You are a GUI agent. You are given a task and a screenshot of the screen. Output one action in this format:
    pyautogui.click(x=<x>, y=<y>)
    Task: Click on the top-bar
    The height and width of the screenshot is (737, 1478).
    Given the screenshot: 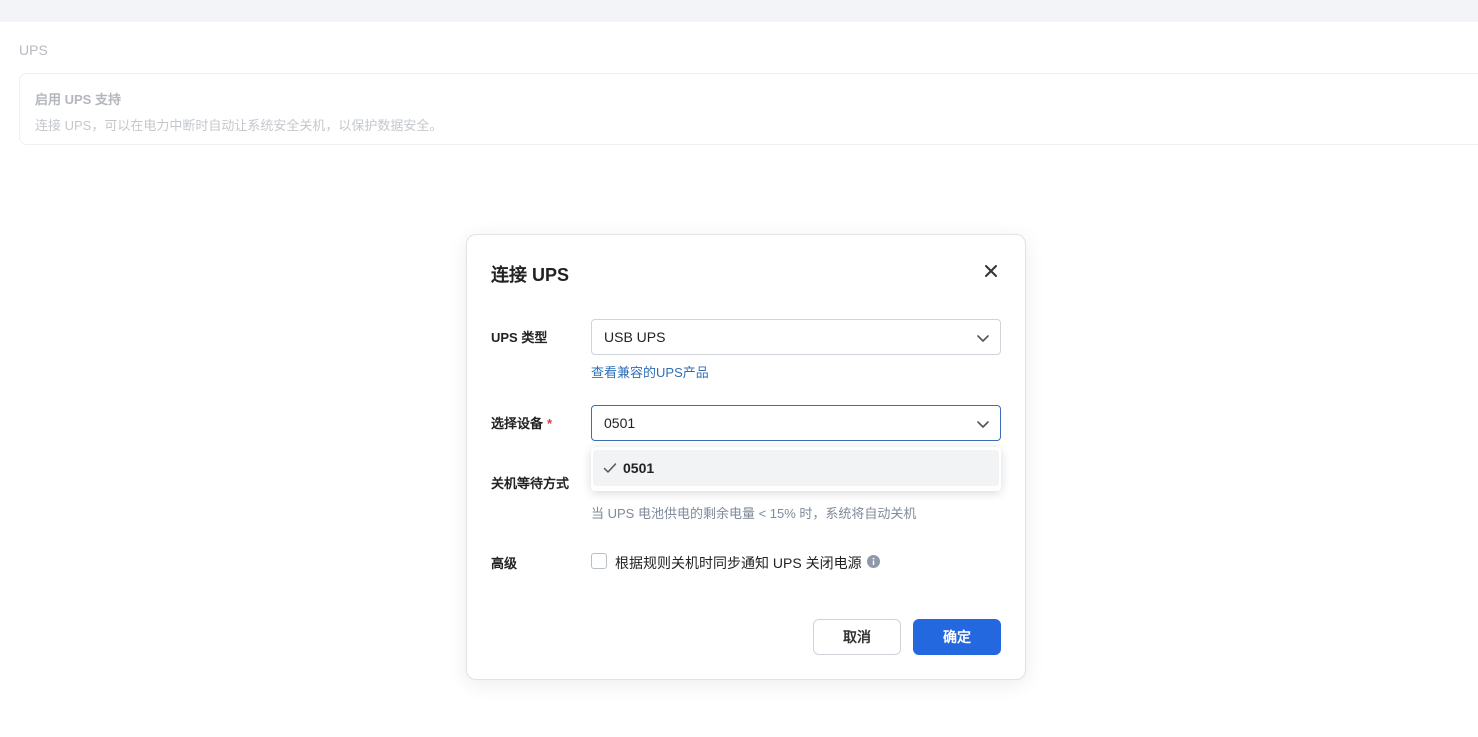 What is the action you would take?
    pyautogui.click(x=739, y=11)
    